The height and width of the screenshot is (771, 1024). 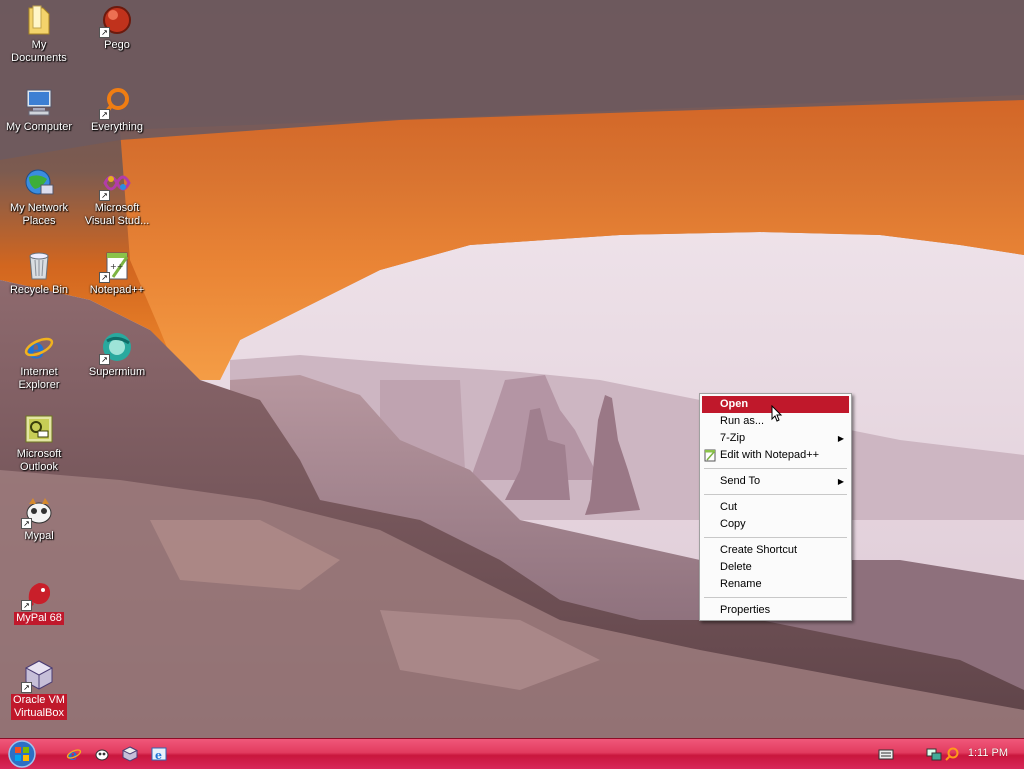 I want to click on menu-item-create-shortcut: Create Shortcut, so click(x=775, y=550).